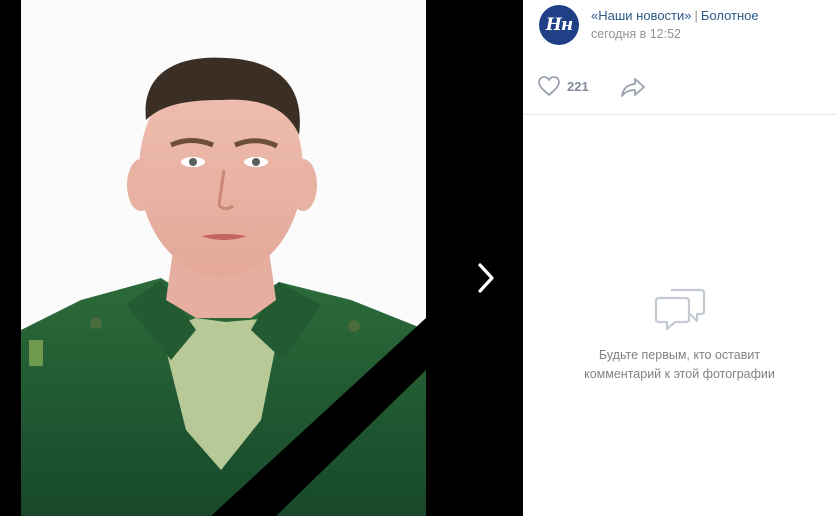  I want to click on chevron-right-icon, so click(486, 278).